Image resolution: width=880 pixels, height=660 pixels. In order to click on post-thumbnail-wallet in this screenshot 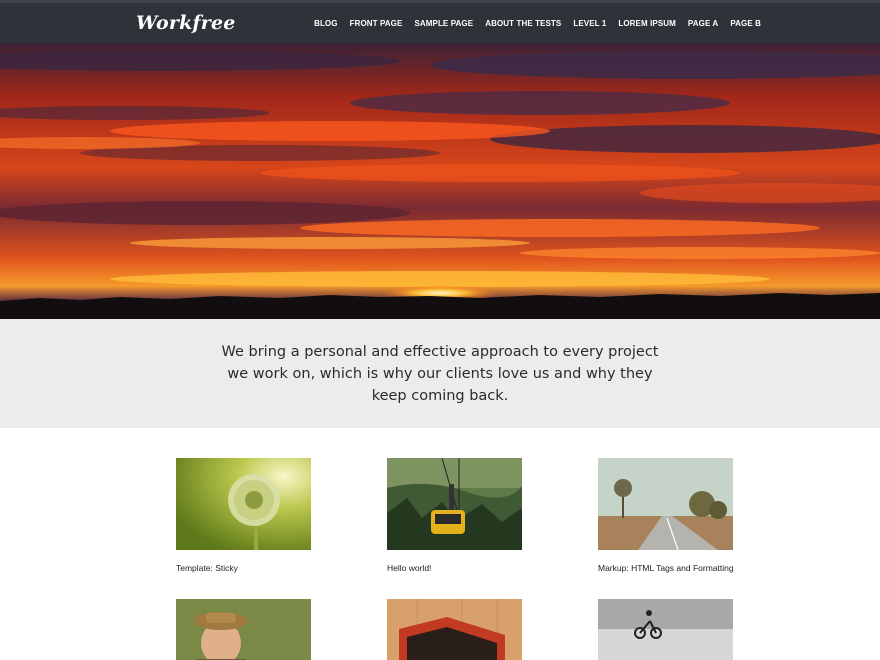, I will do `click(454, 629)`.